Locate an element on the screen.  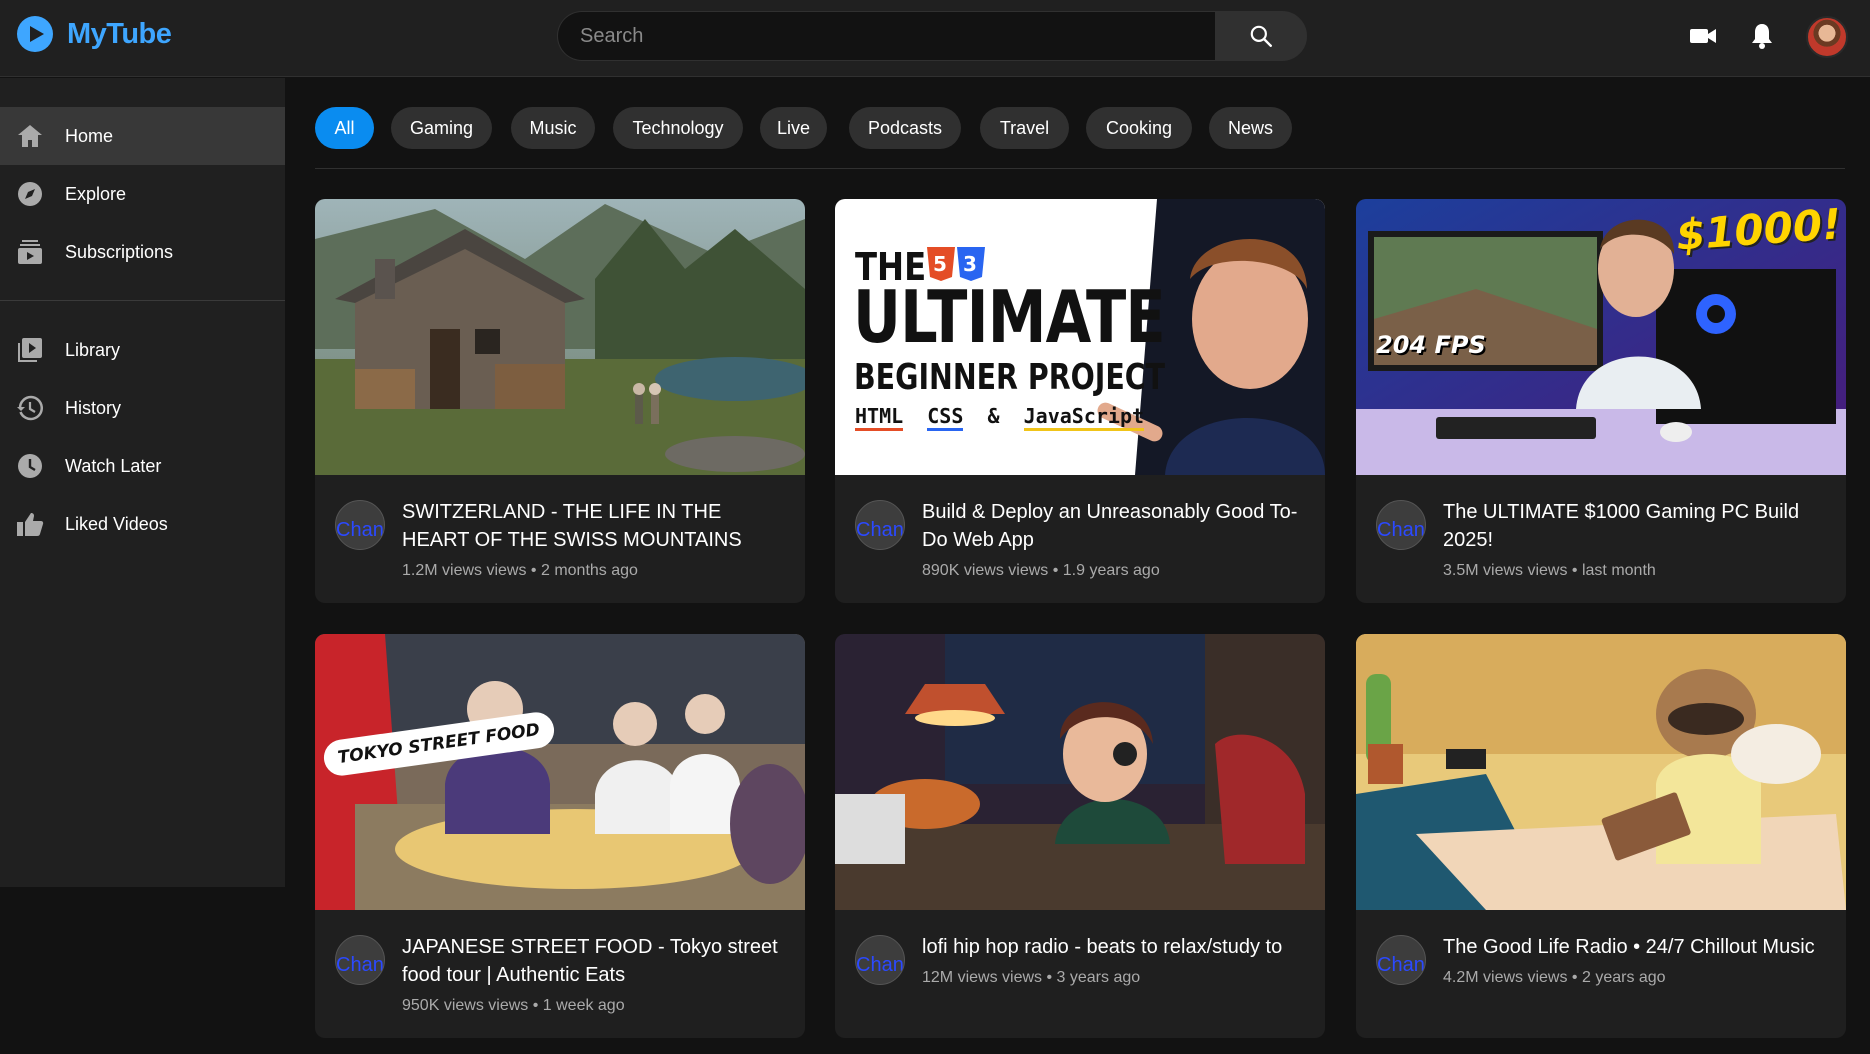
thumb-text-stack: HTML CSS & JavaScript is located at coordinates (1000, 417).